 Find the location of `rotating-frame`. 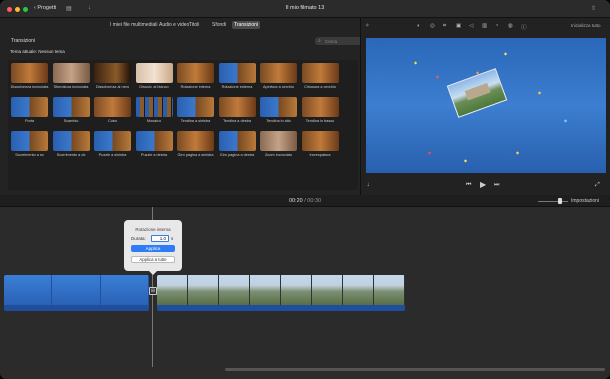

rotating-frame is located at coordinates (477, 93).